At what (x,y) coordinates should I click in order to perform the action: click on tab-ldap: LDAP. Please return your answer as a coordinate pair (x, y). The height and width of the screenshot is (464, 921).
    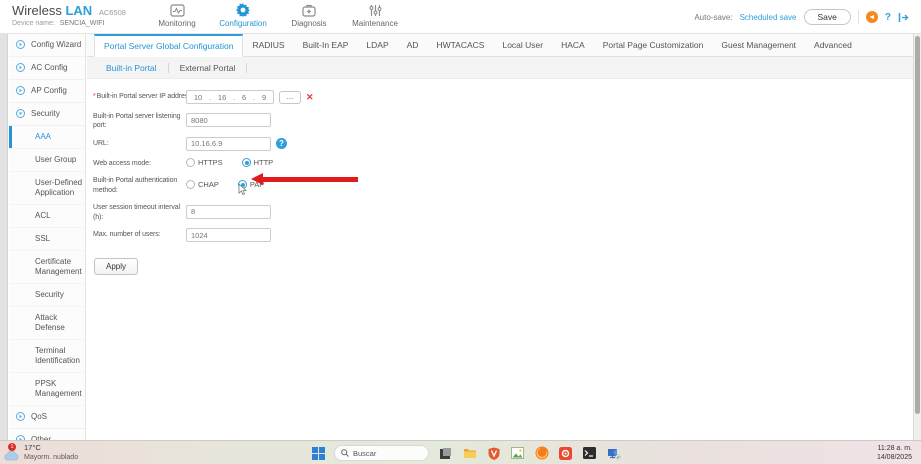
    Looking at the image, I should click on (377, 45).